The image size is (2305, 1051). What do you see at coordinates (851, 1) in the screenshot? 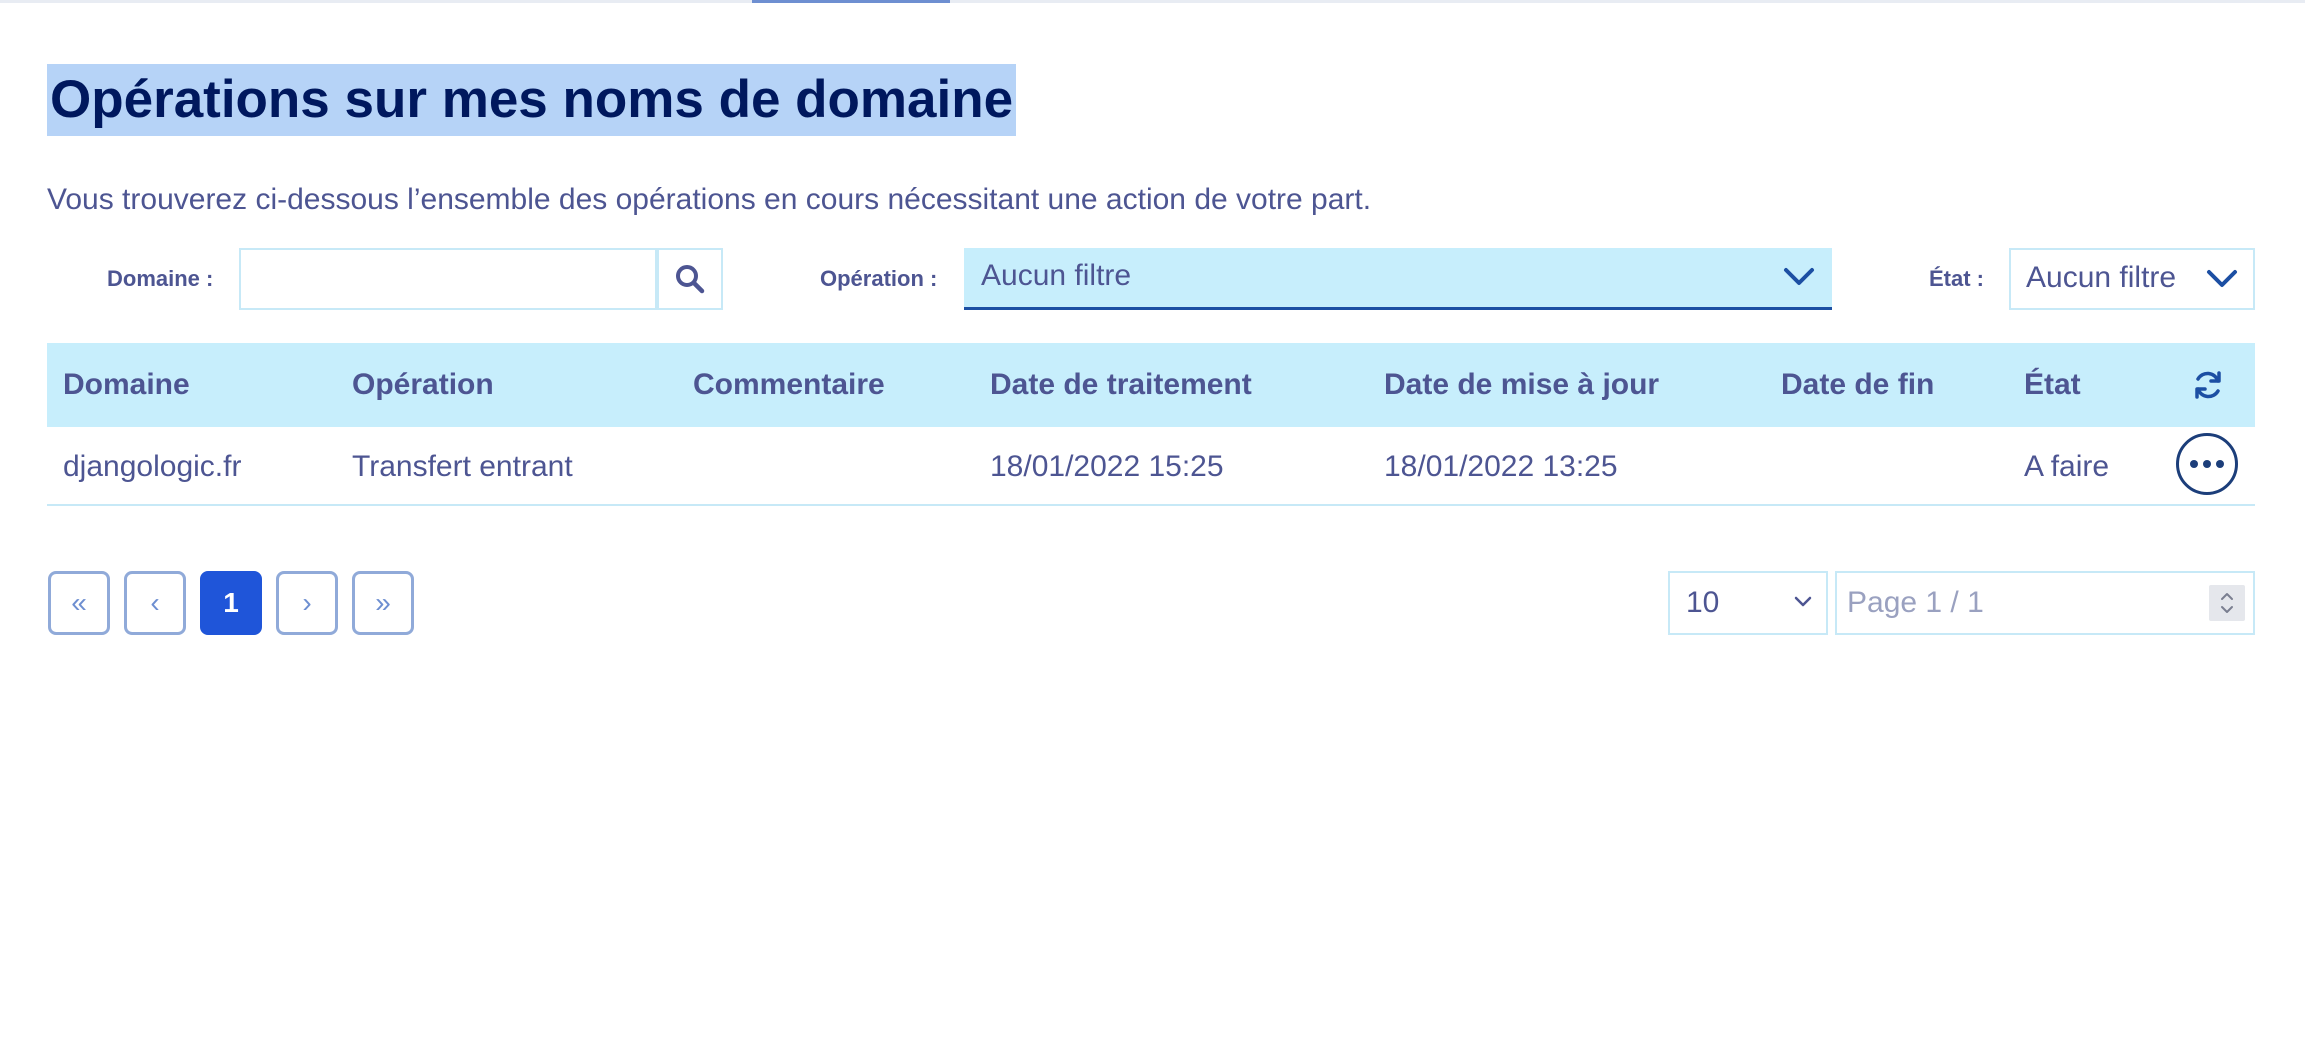
I see `active-tab-indicator` at bounding box center [851, 1].